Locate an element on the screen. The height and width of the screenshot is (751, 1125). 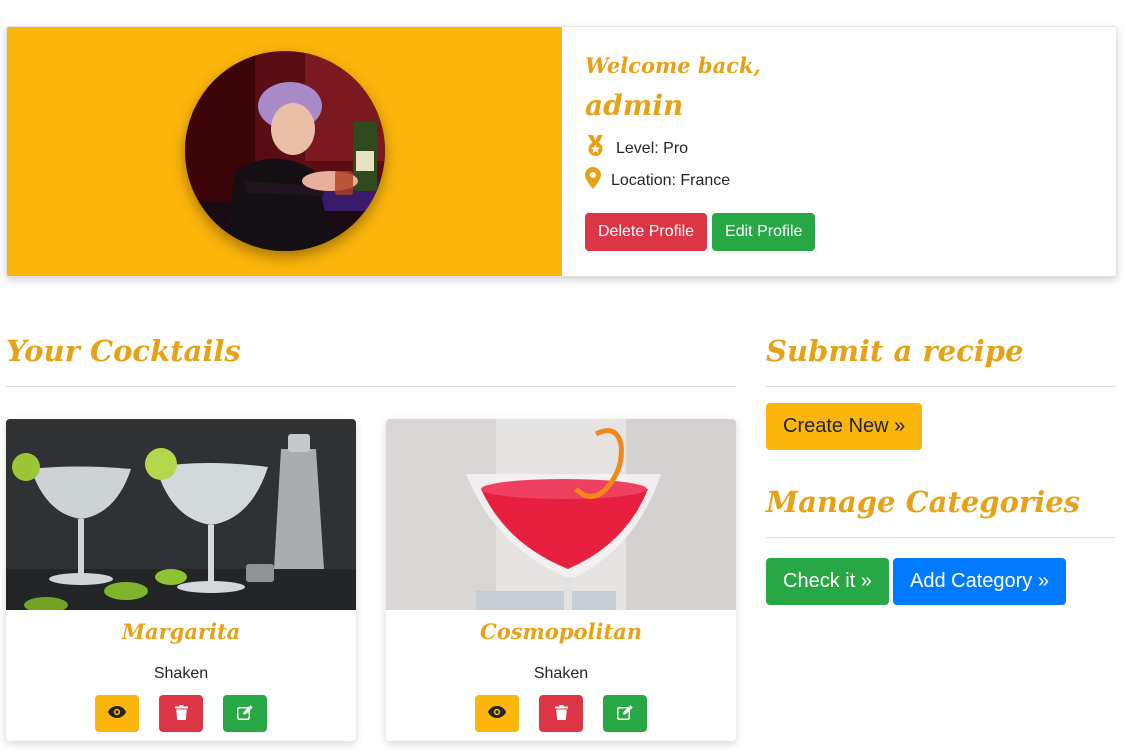
cocktail-card: Margarita Shaken is located at coordinates (181, 580).